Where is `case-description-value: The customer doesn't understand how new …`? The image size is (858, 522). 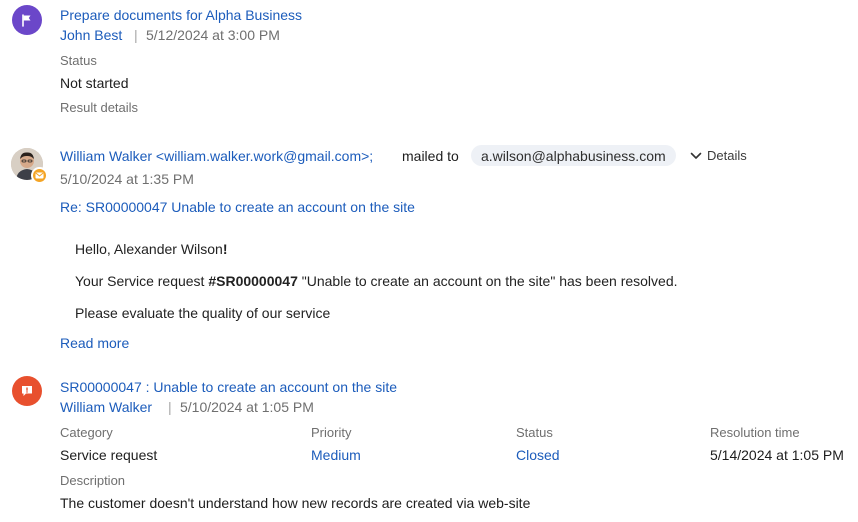 case-description-value: The customer doesn't understand how new … is located at coordinates (295, 503).